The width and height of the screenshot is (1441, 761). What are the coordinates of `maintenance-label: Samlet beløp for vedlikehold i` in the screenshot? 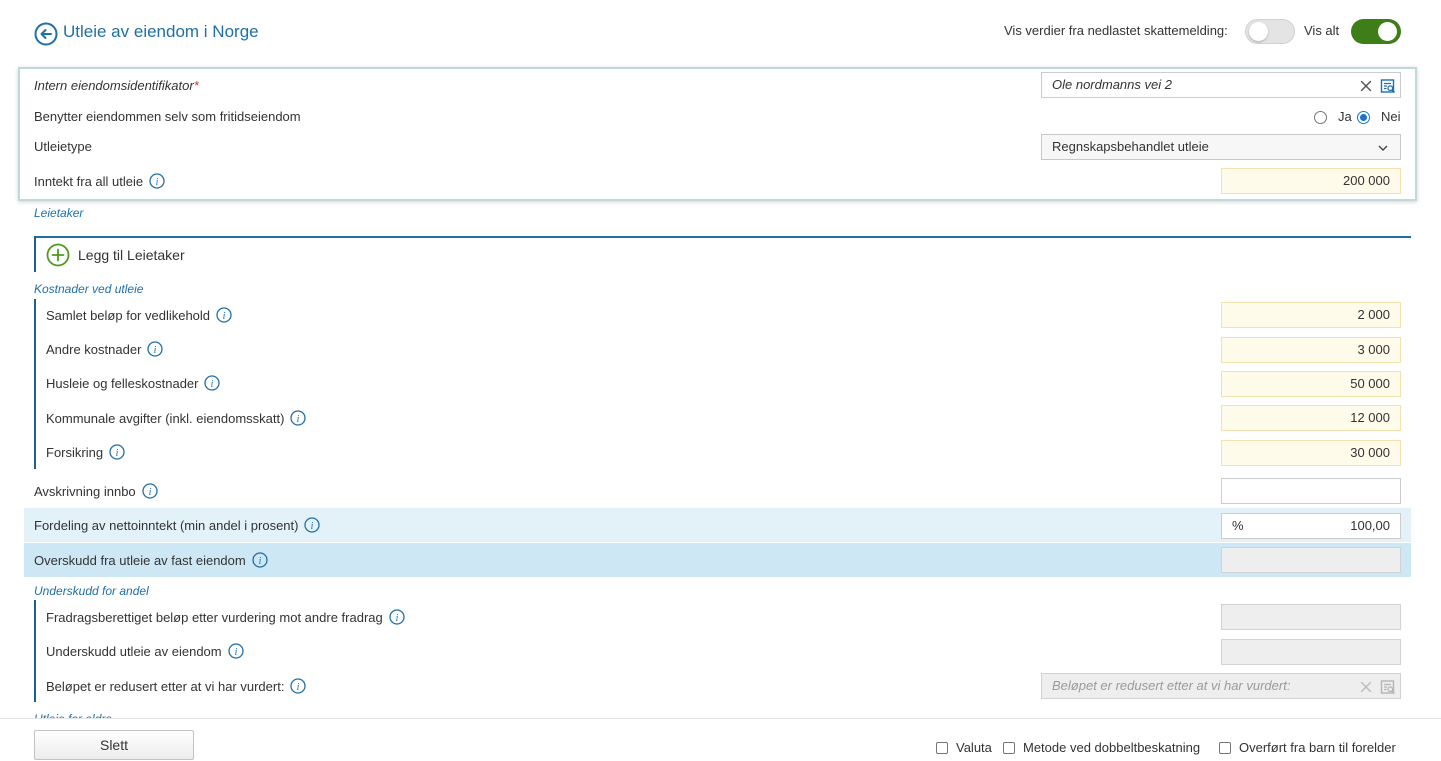 It's located at (139, 316).